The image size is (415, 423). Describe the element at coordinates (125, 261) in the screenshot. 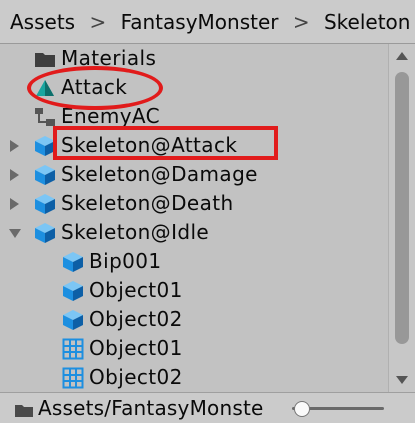

I see `tree-item-label: Bip001` at that location.